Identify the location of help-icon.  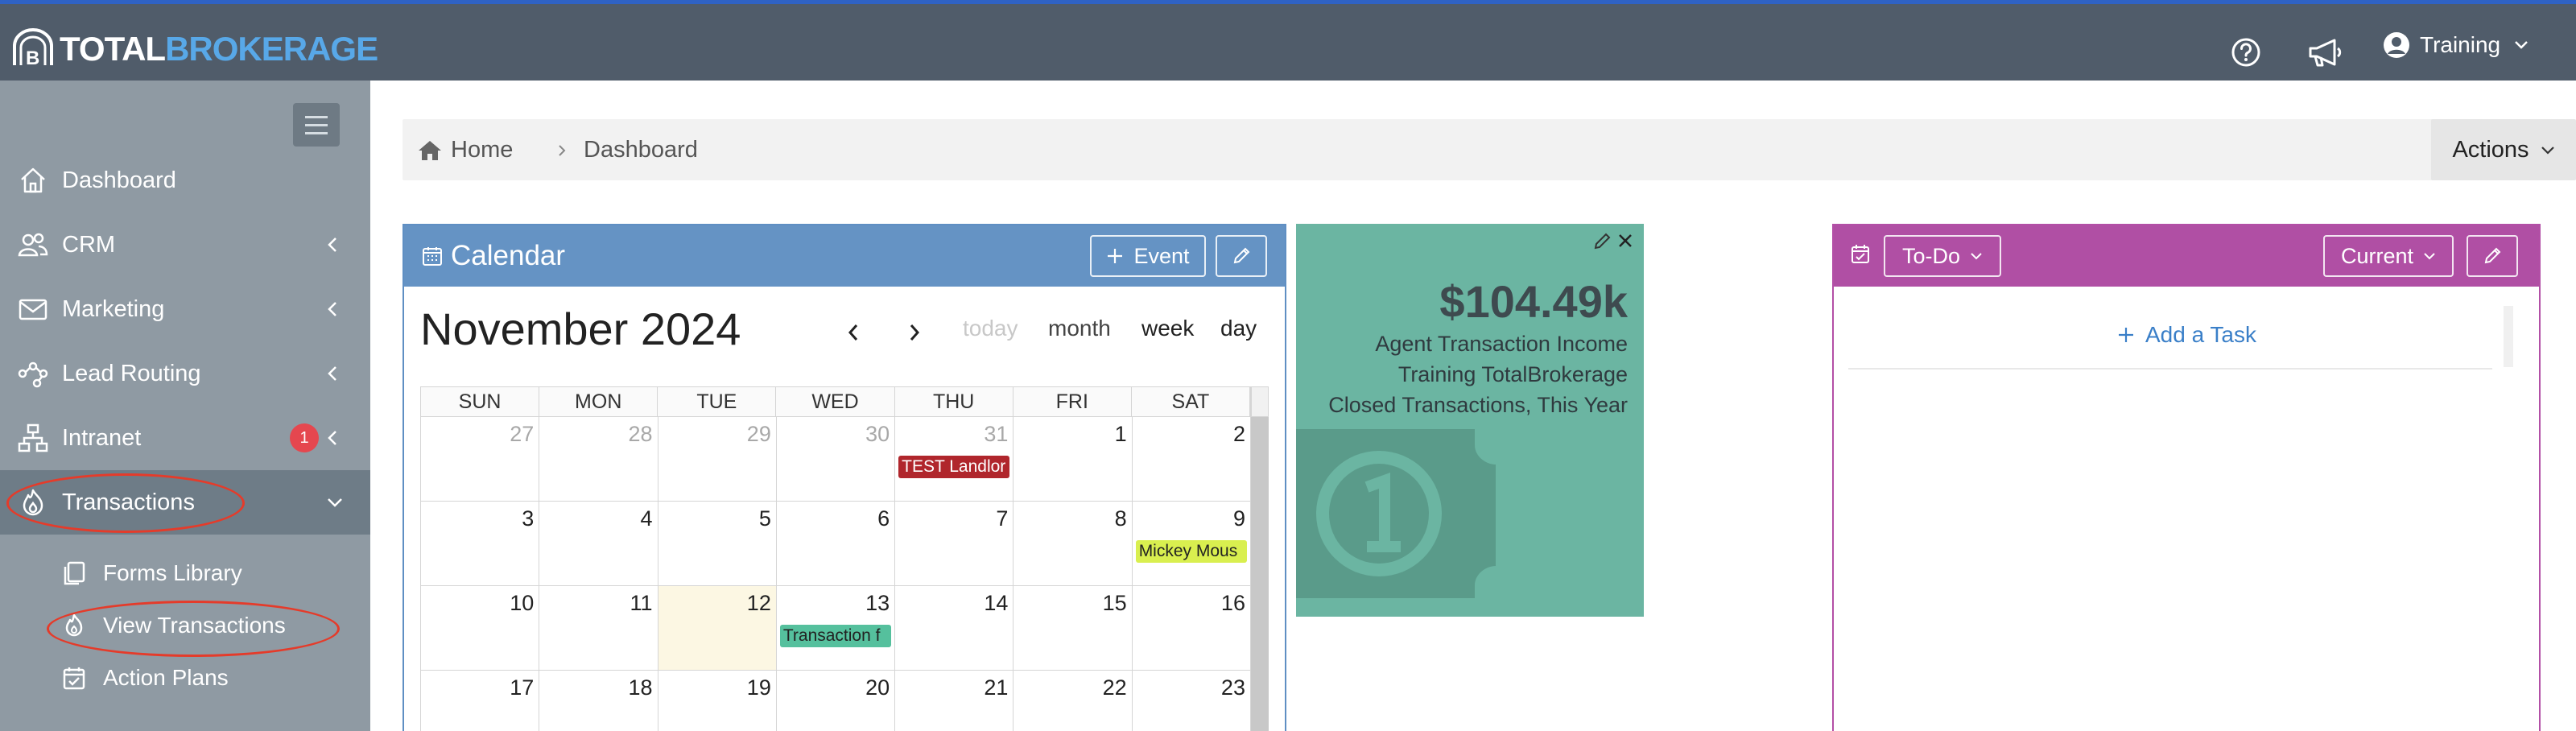
(2246, 52).